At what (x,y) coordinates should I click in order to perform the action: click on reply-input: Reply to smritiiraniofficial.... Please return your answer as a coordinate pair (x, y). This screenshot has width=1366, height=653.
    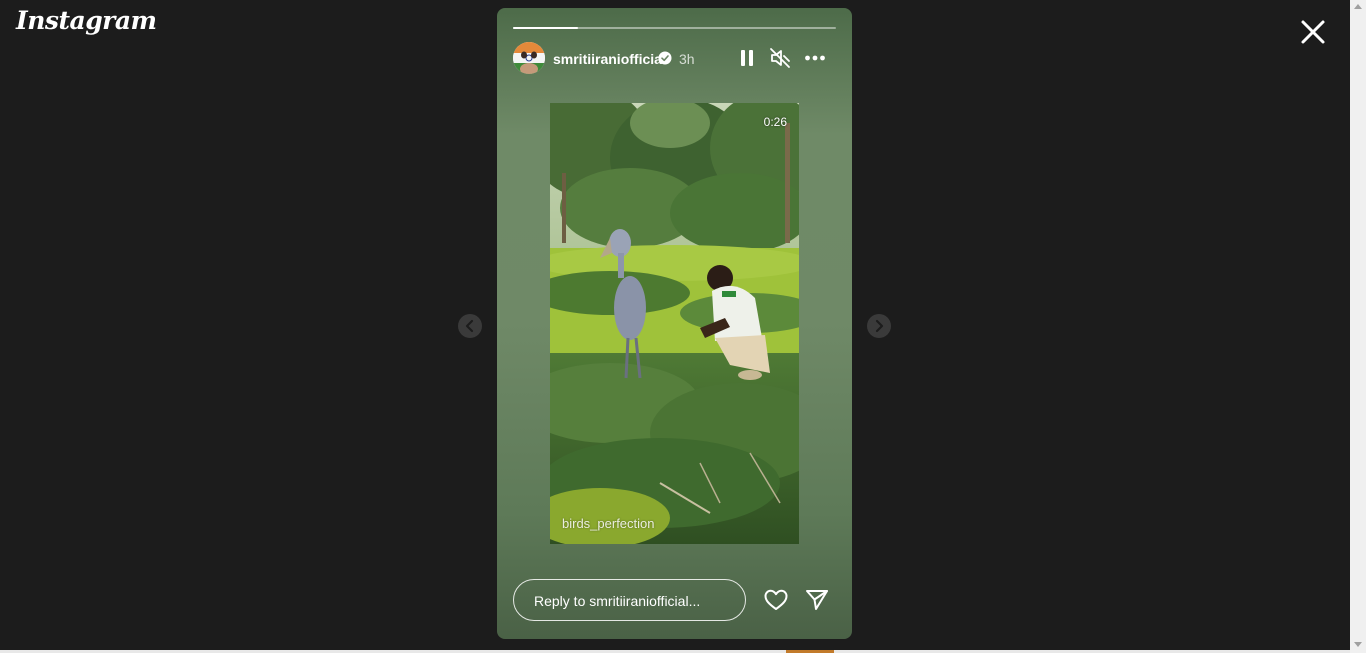
    Looking at the image, I should click on (629, 600).